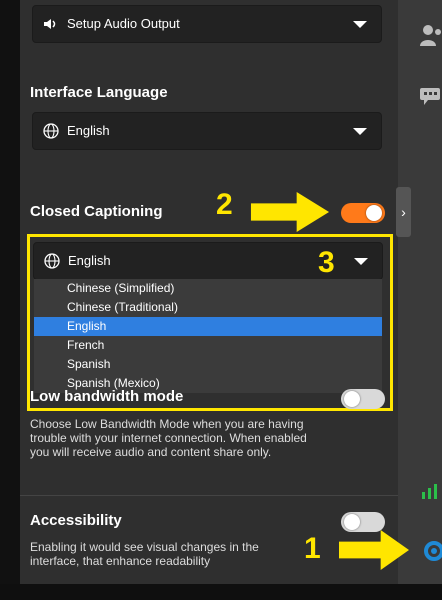 This screenshot has height=600, width=442. I want to click on signal-bars-icon, so click(430, 490).